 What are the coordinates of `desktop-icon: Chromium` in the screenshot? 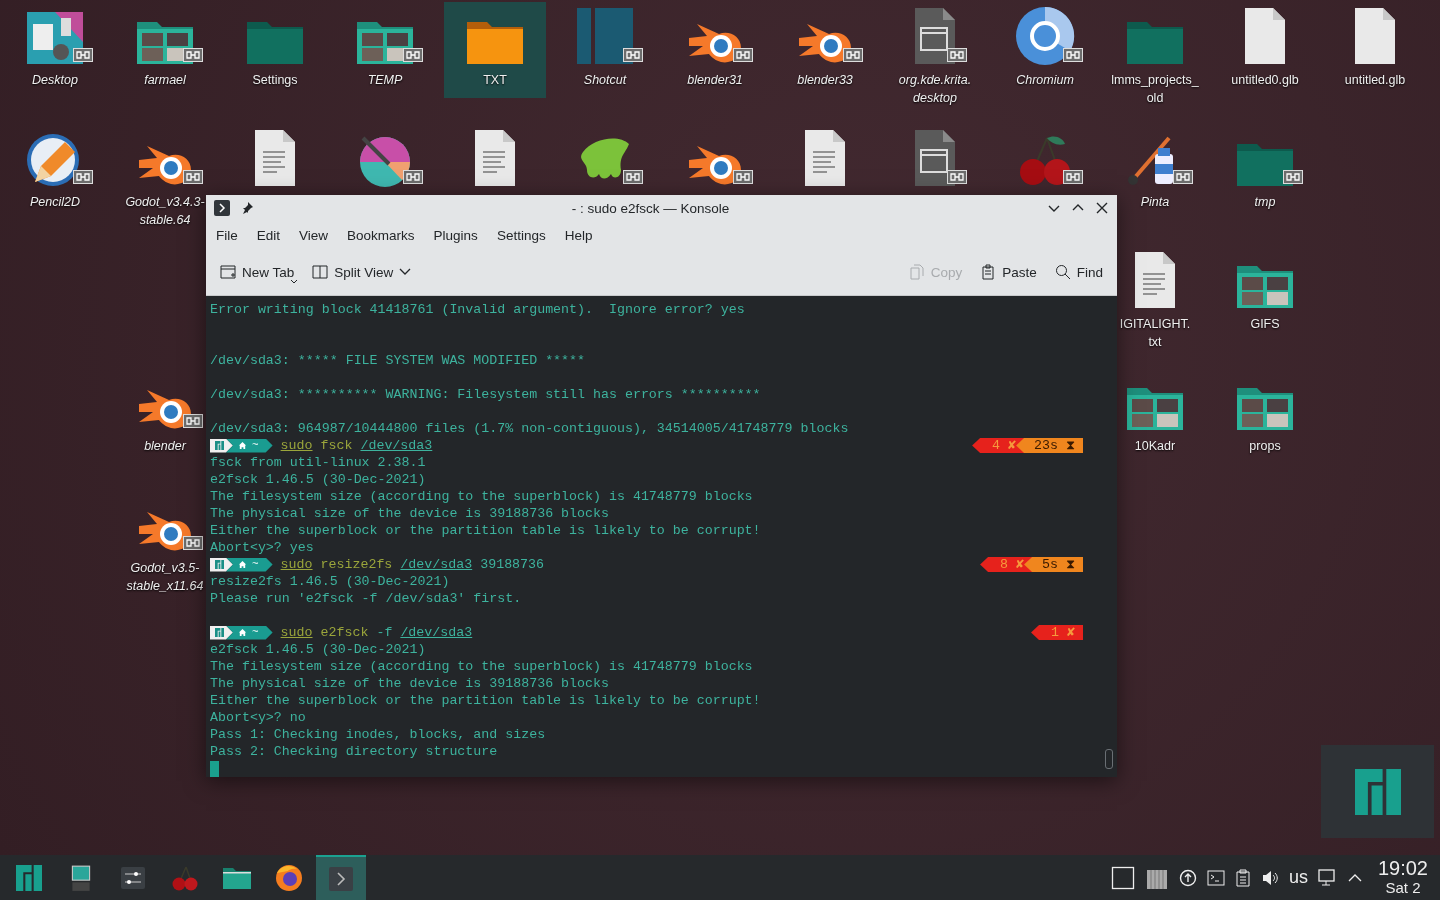 It's located at (1045, 47).